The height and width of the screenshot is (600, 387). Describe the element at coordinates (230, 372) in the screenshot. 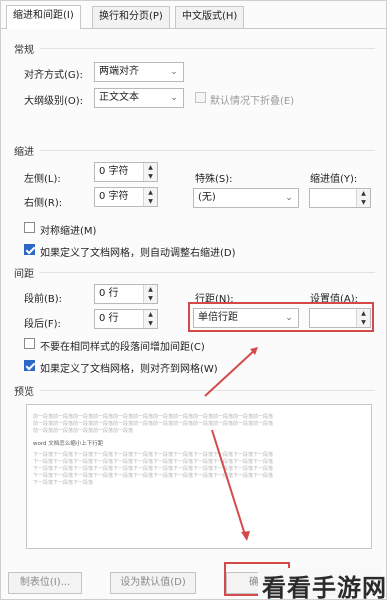

I see `arrow-to-line-spacing` at that location.